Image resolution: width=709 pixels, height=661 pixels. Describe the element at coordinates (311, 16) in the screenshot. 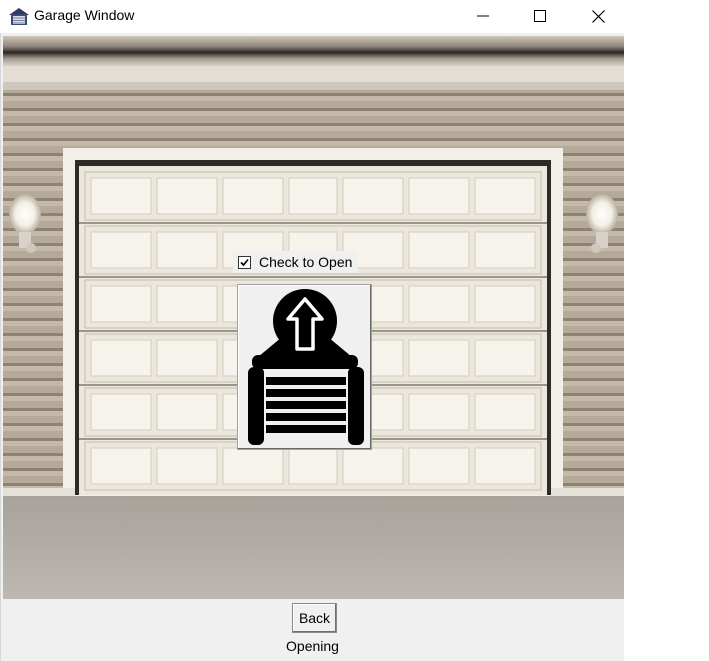

I see `title-bar: Garage Window` at that location.